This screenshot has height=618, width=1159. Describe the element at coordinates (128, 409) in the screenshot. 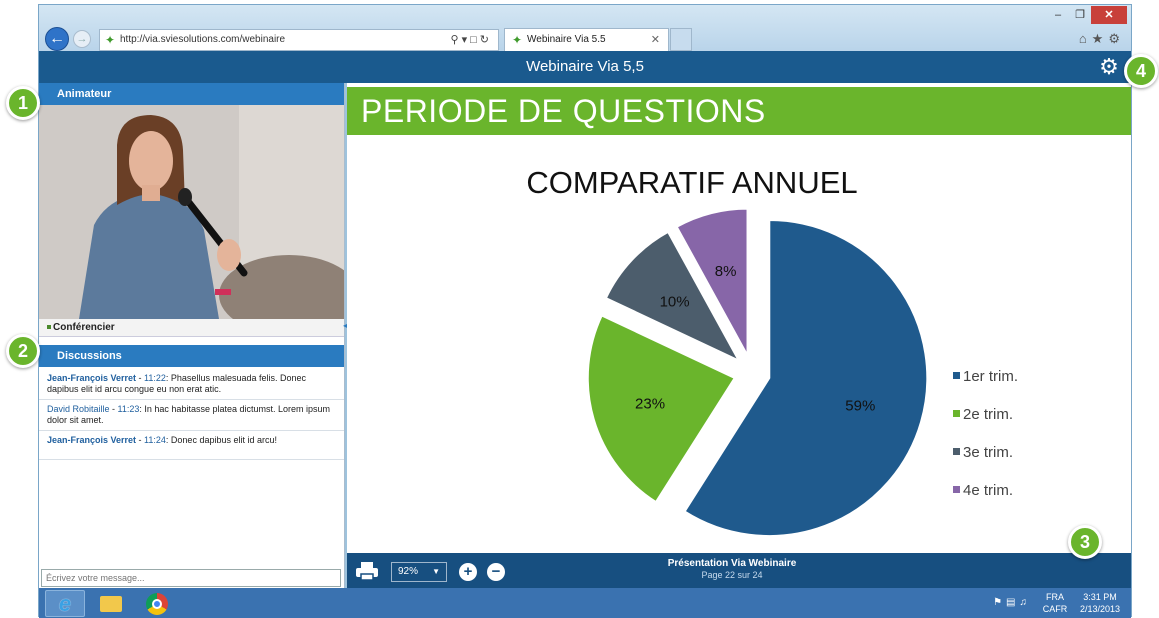

I see `message-time: 11:23` at that location.